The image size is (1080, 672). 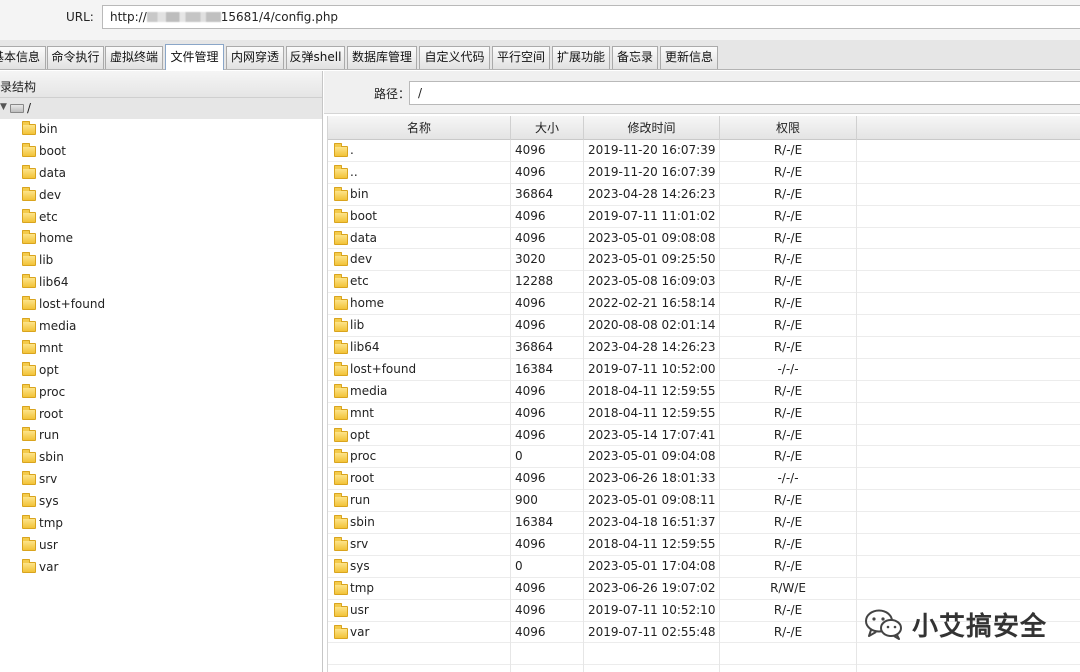 I want to click on tab-extensions: 扩展功能, so click(x=581, y=57).